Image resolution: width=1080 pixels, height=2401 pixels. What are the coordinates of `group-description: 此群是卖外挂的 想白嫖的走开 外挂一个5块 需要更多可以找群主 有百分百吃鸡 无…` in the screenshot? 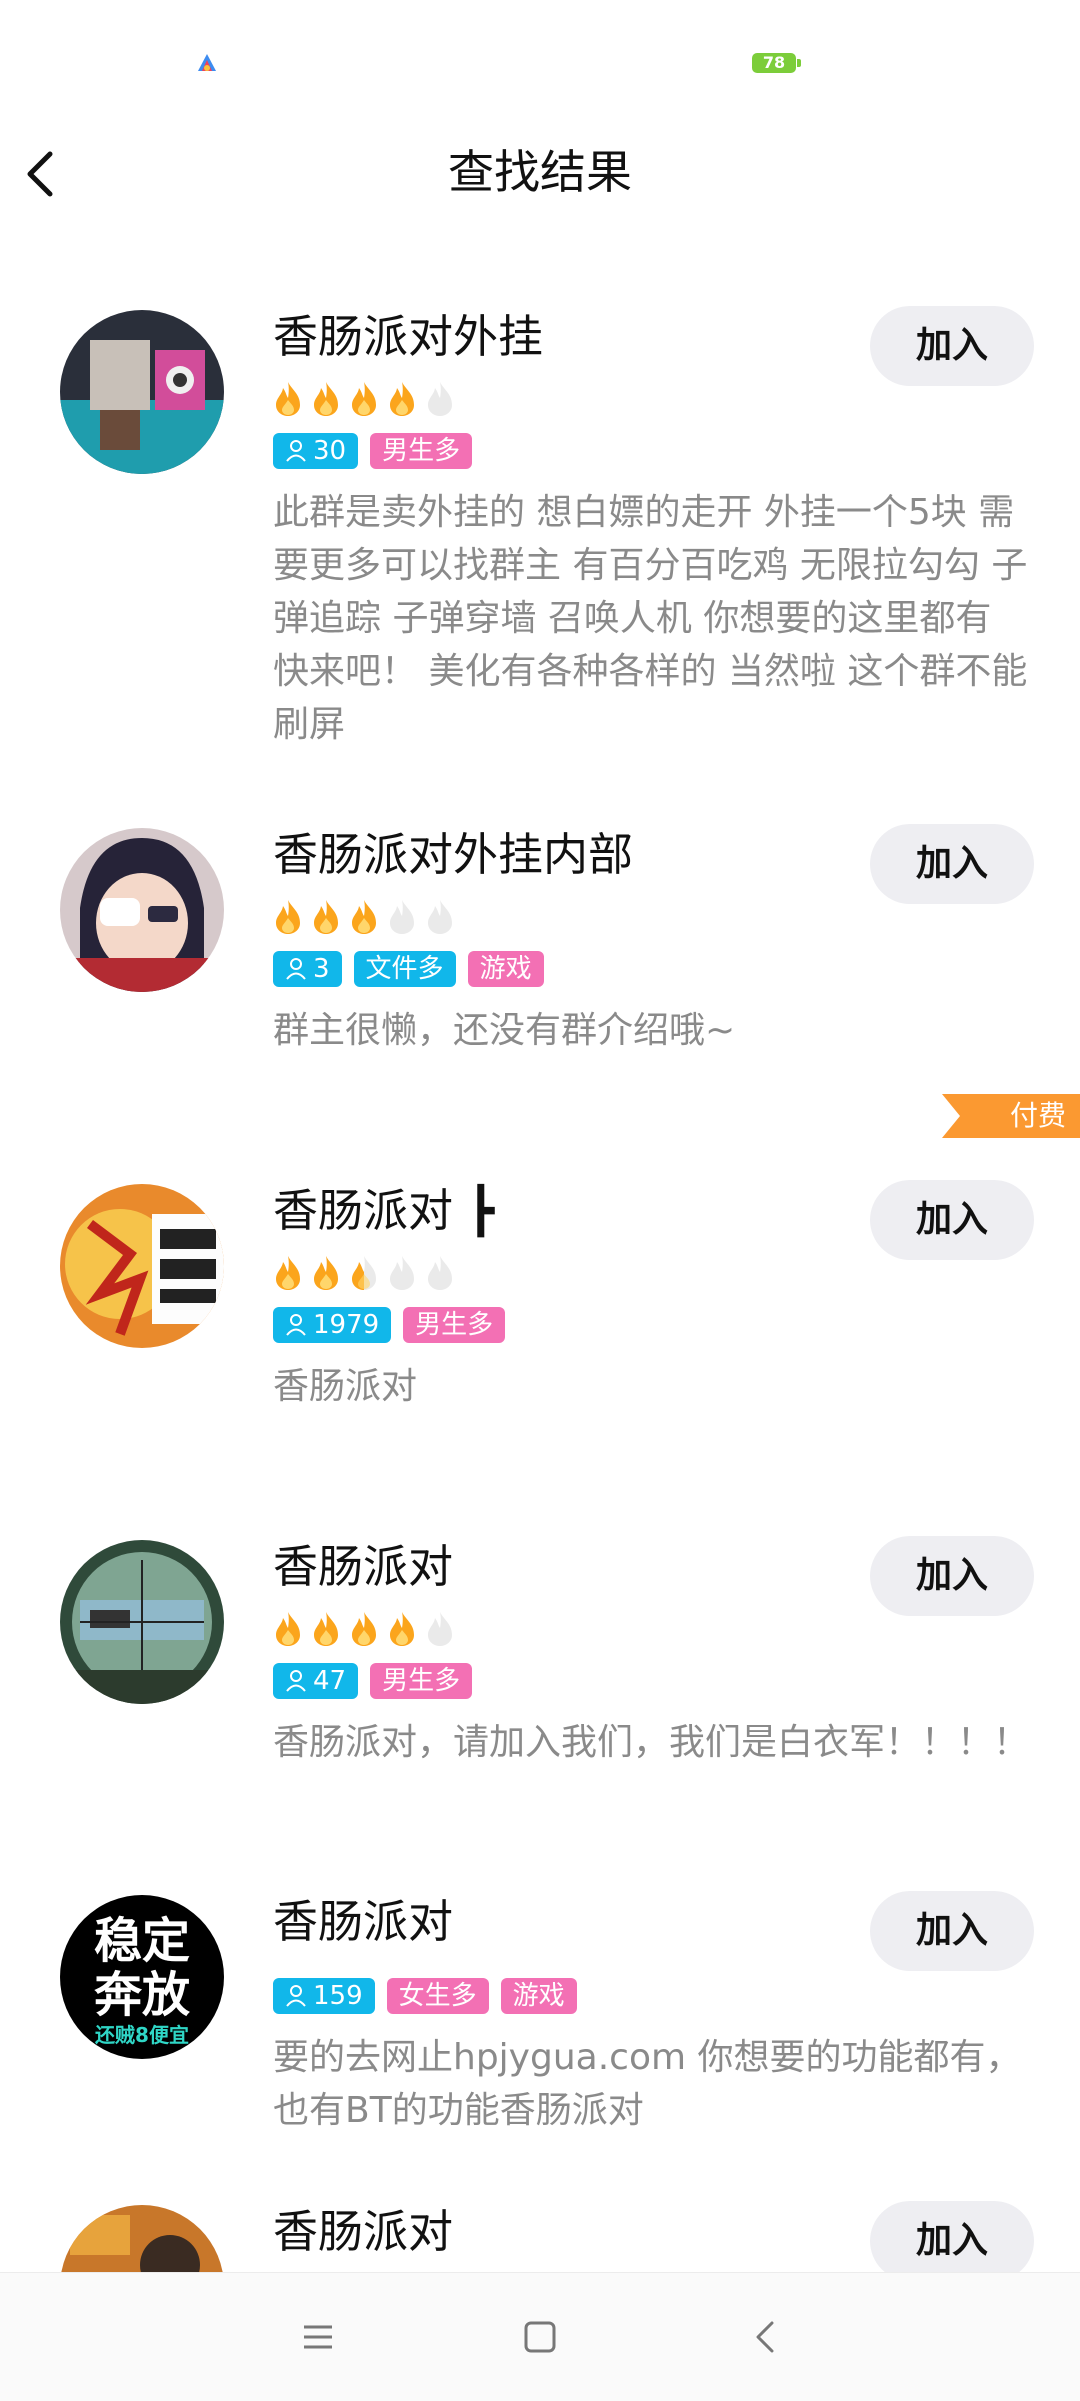 It's located at (650, 618).